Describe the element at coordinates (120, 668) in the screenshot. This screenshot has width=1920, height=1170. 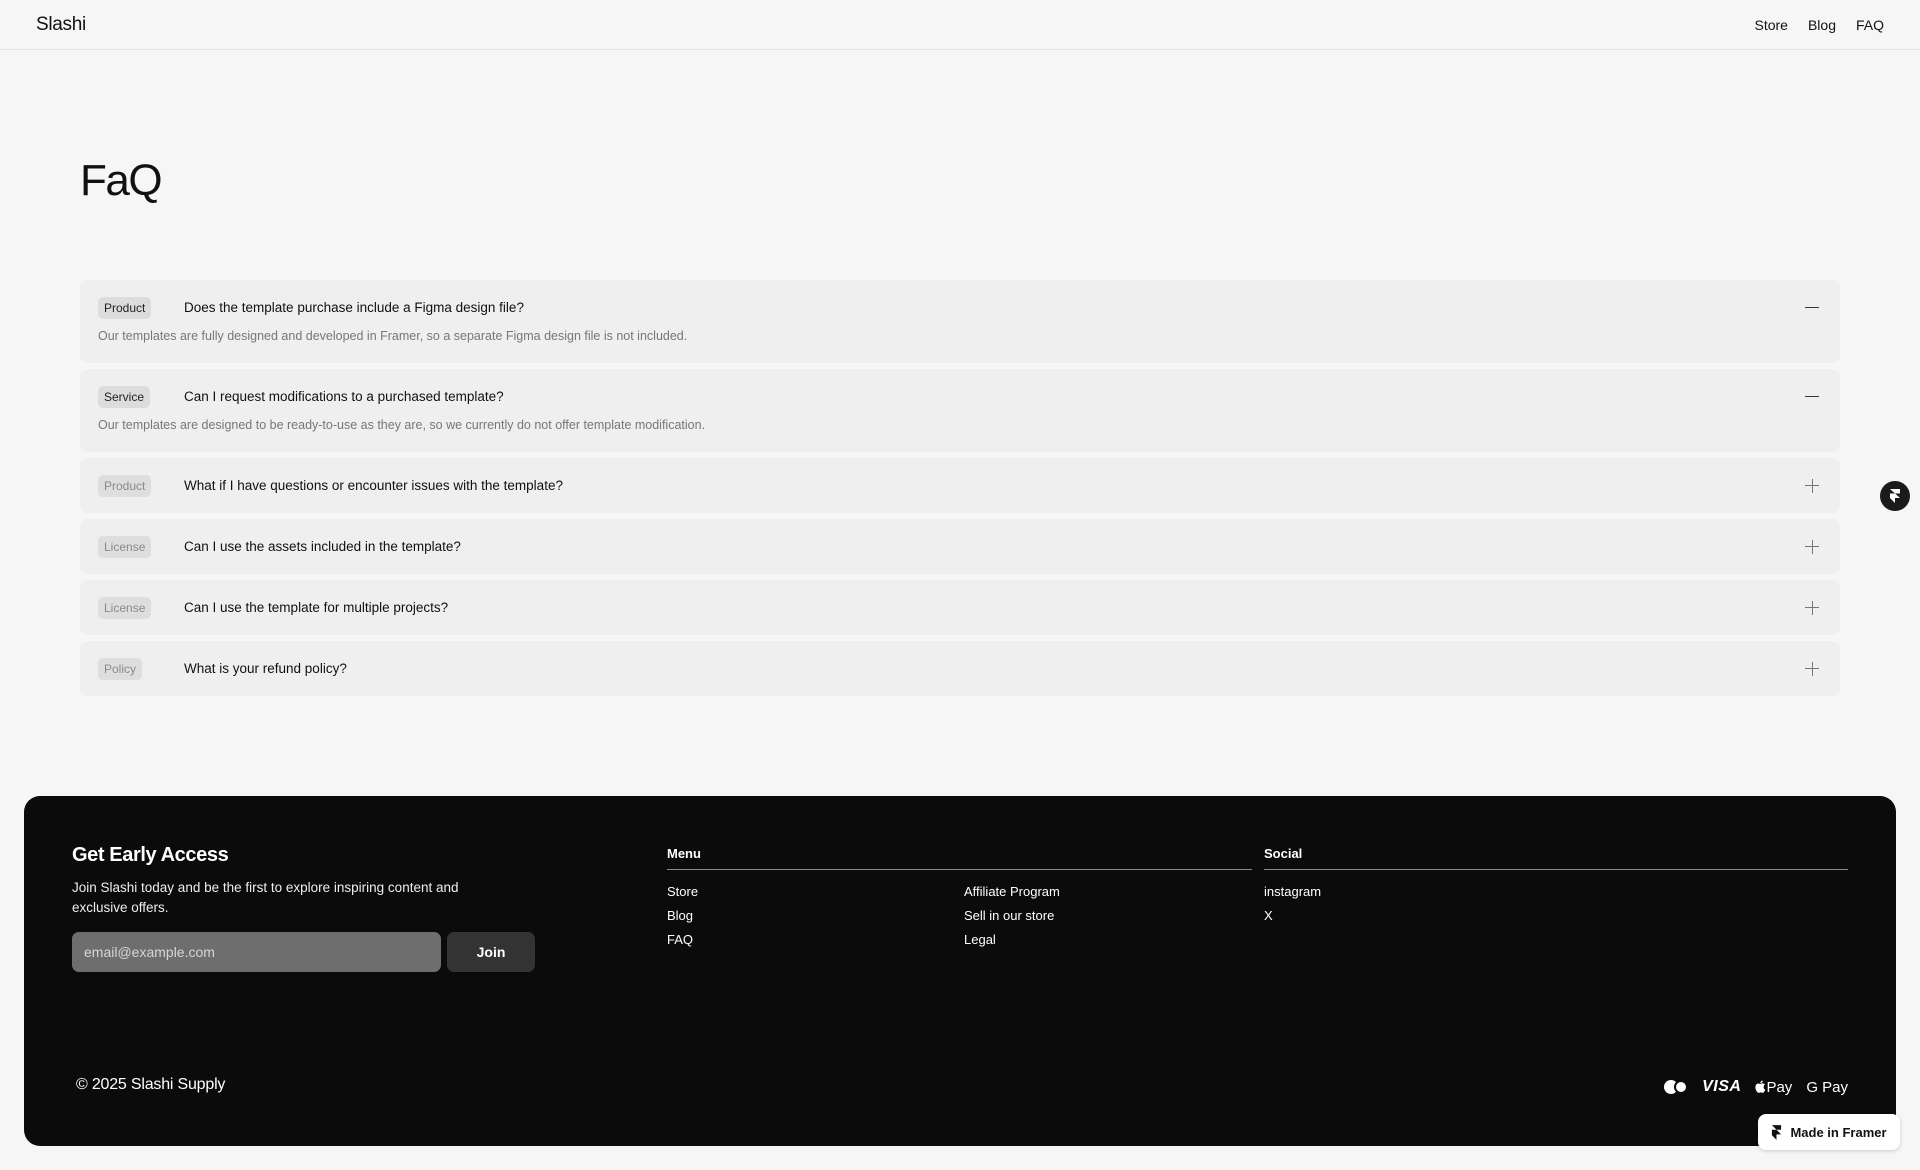
I see `faq-category-tag: Policy` at that location.